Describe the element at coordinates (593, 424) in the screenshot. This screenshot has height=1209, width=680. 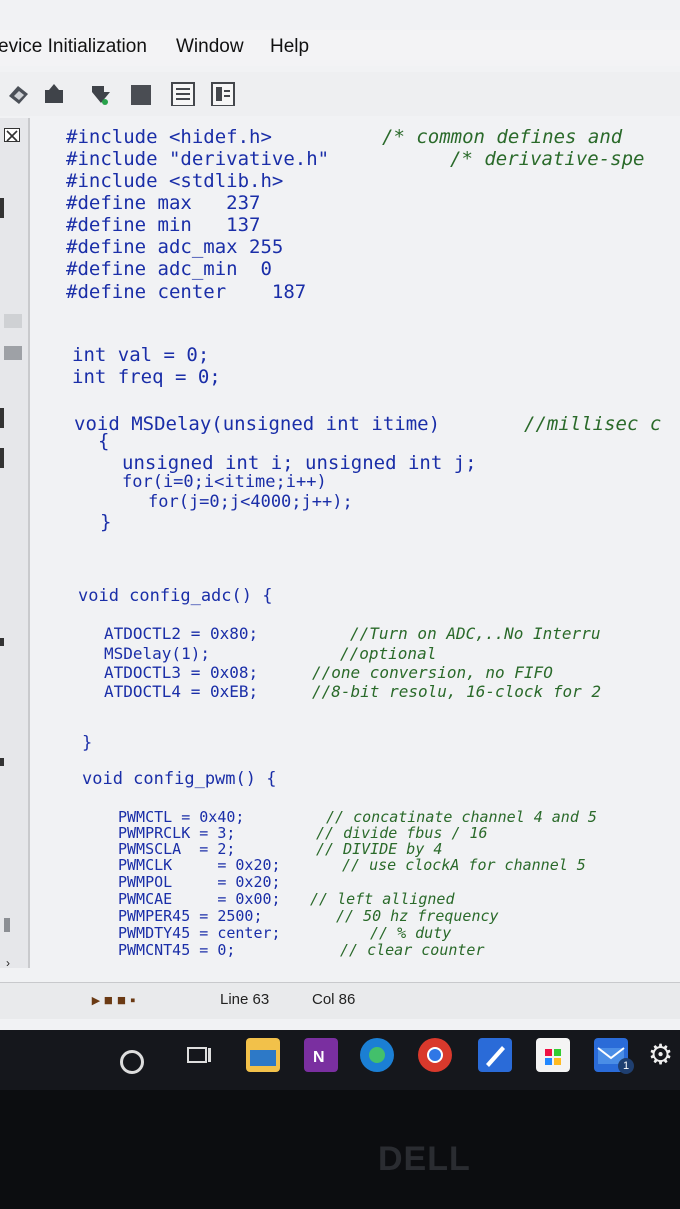
I see `code-comment: //millisec c` at that location.